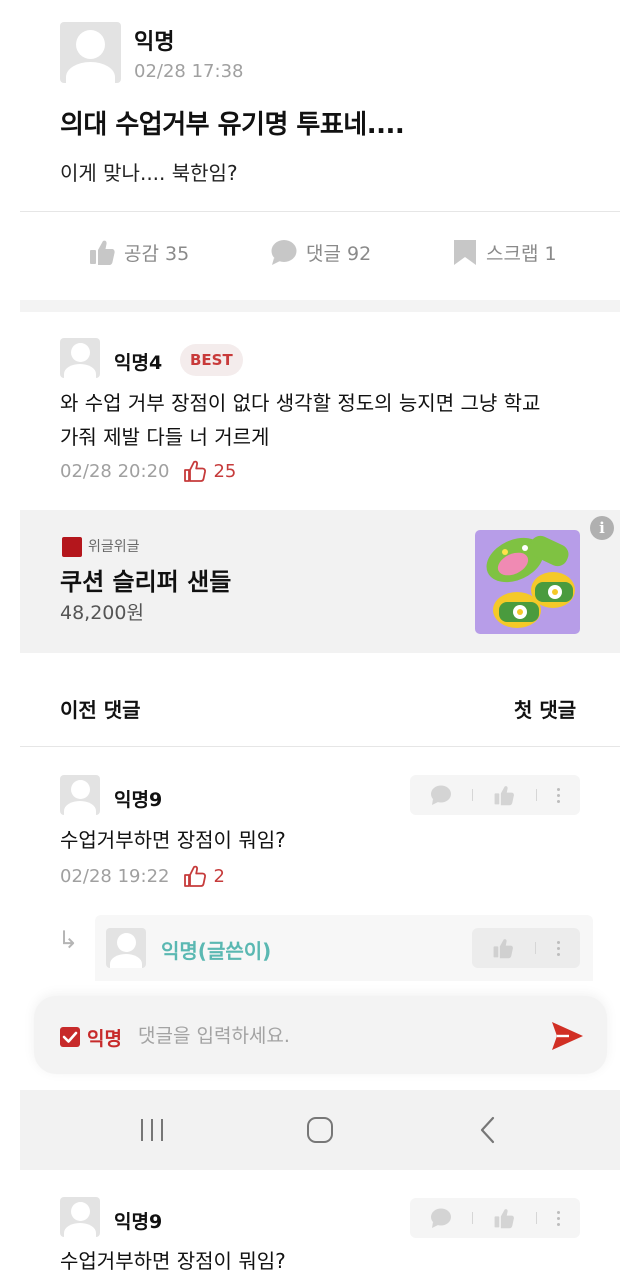  Describe the element at coordinates (104, 1039) in the screenshot. I see `anonymous-label: 익명` at that location.